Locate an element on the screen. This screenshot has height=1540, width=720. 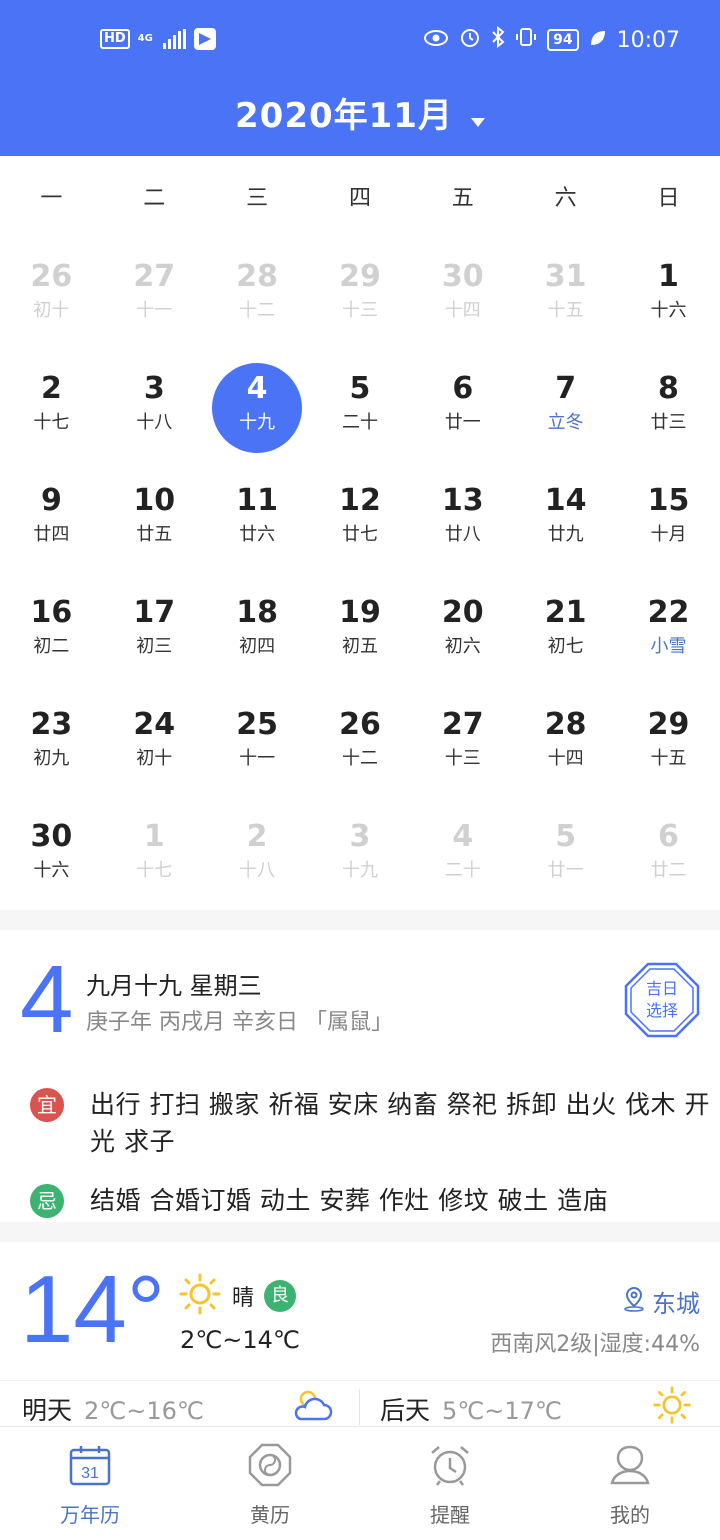
calendar-day: 5 廿一 is located at coordinates (565, 838).